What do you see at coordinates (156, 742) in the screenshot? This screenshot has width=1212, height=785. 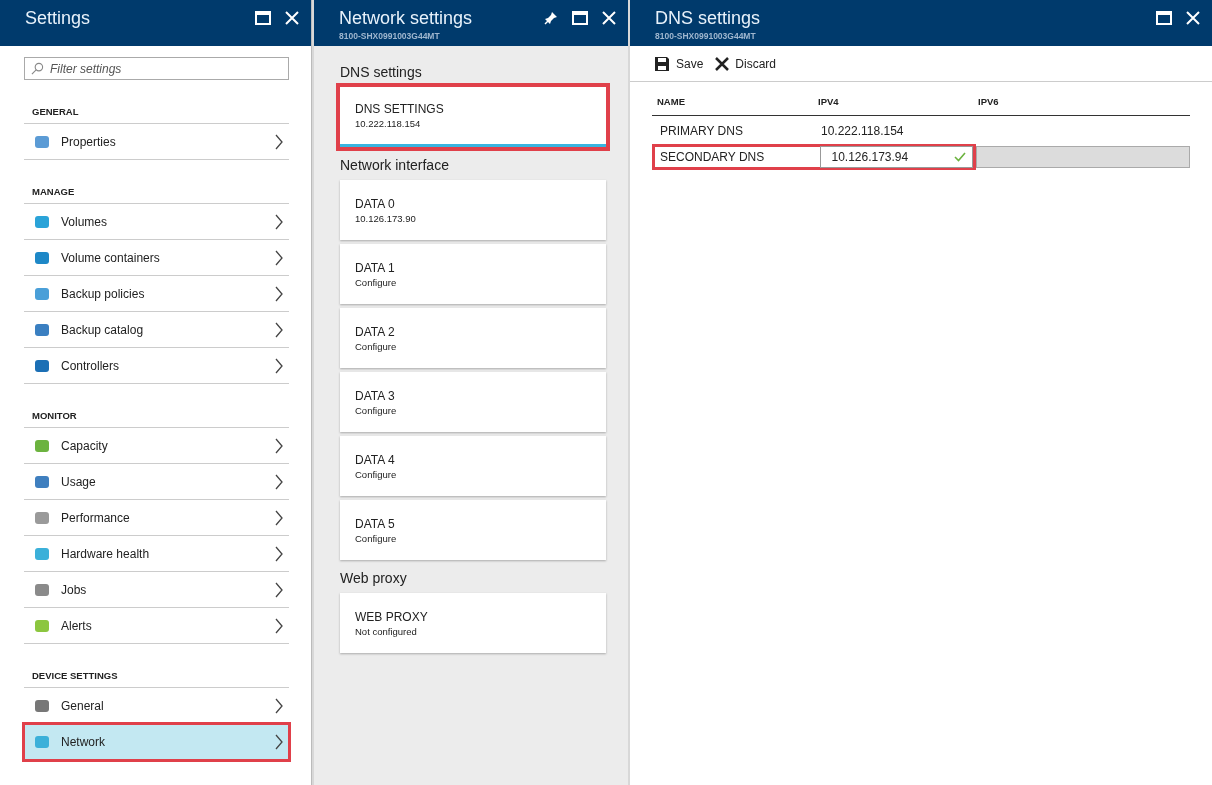 I see `settings-menu-item: Network` at bounding box center [156, 742].